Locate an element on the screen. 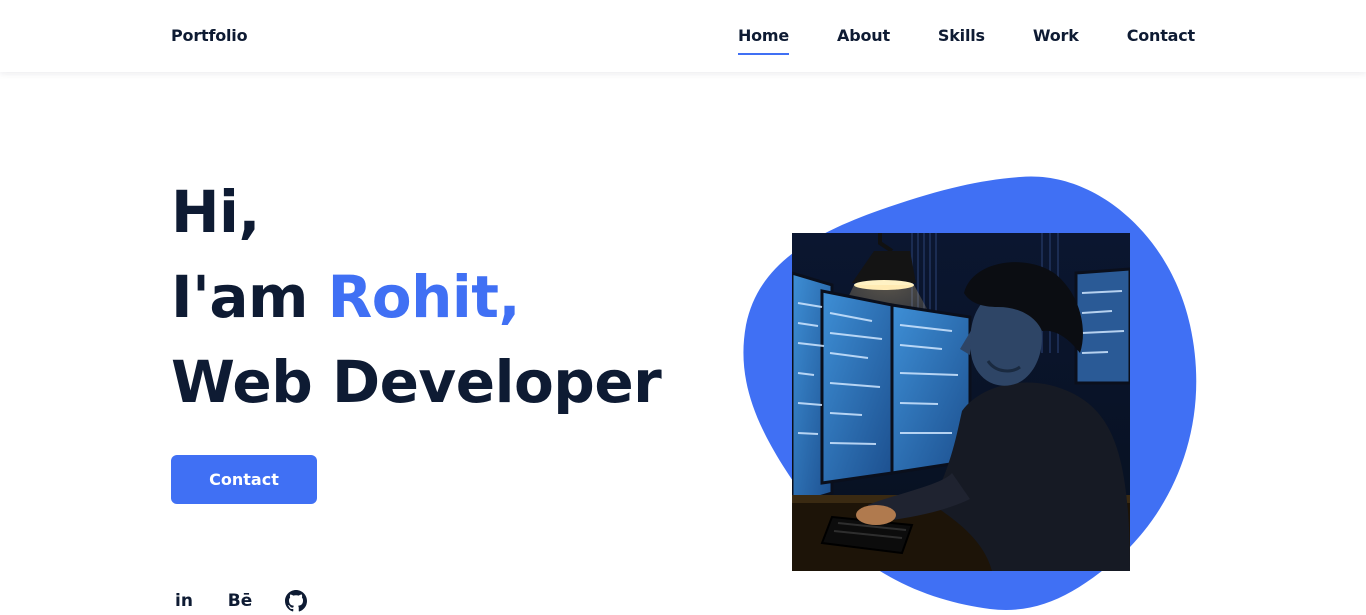 This screenshot has height=615, width=1366. nav-work: Work is located at coordinates (1056, 40).